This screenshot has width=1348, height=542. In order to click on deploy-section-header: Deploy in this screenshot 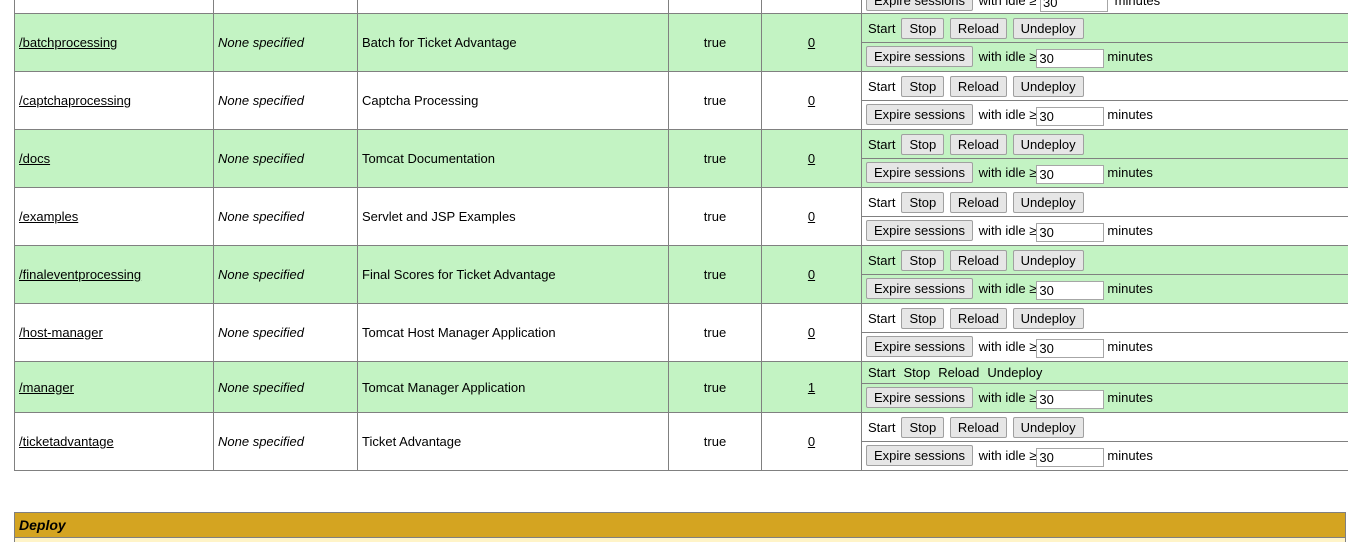, I will do `click(680, 525)`.